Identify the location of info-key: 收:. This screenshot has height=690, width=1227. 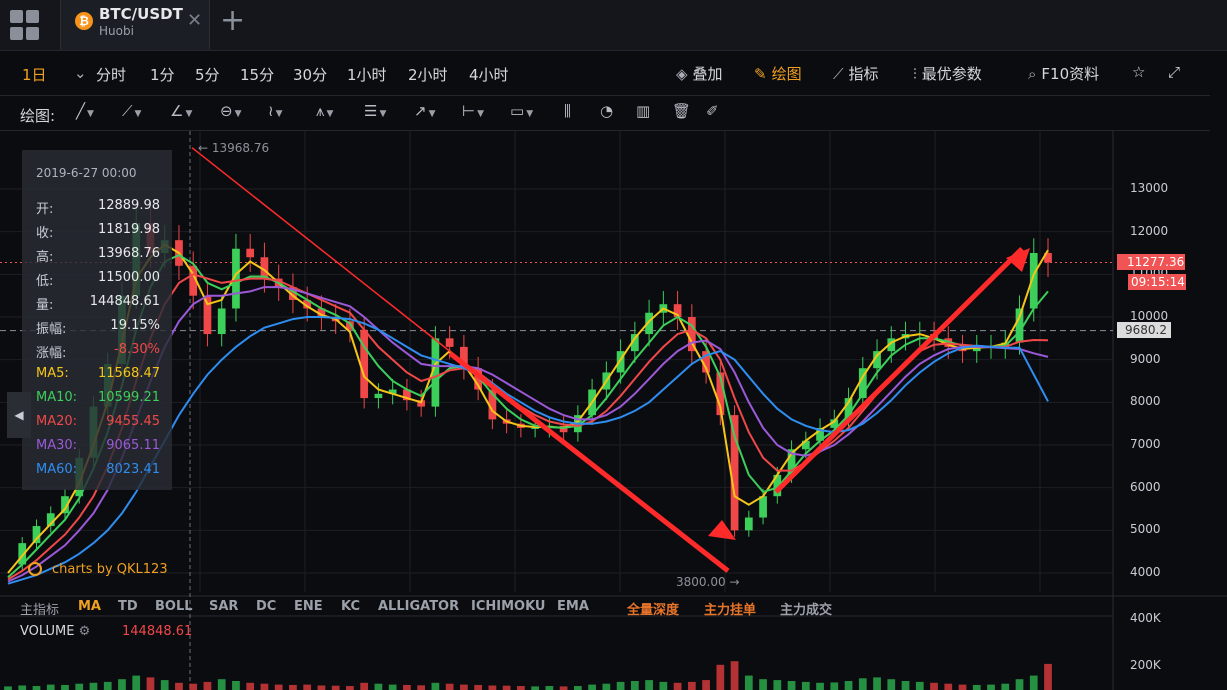
(45, 233).